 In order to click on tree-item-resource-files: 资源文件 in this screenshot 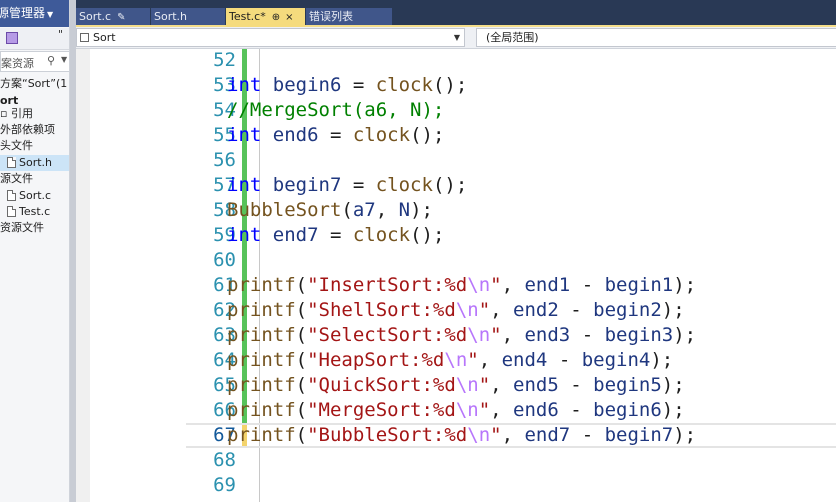, I will do `click(34, 228)`.